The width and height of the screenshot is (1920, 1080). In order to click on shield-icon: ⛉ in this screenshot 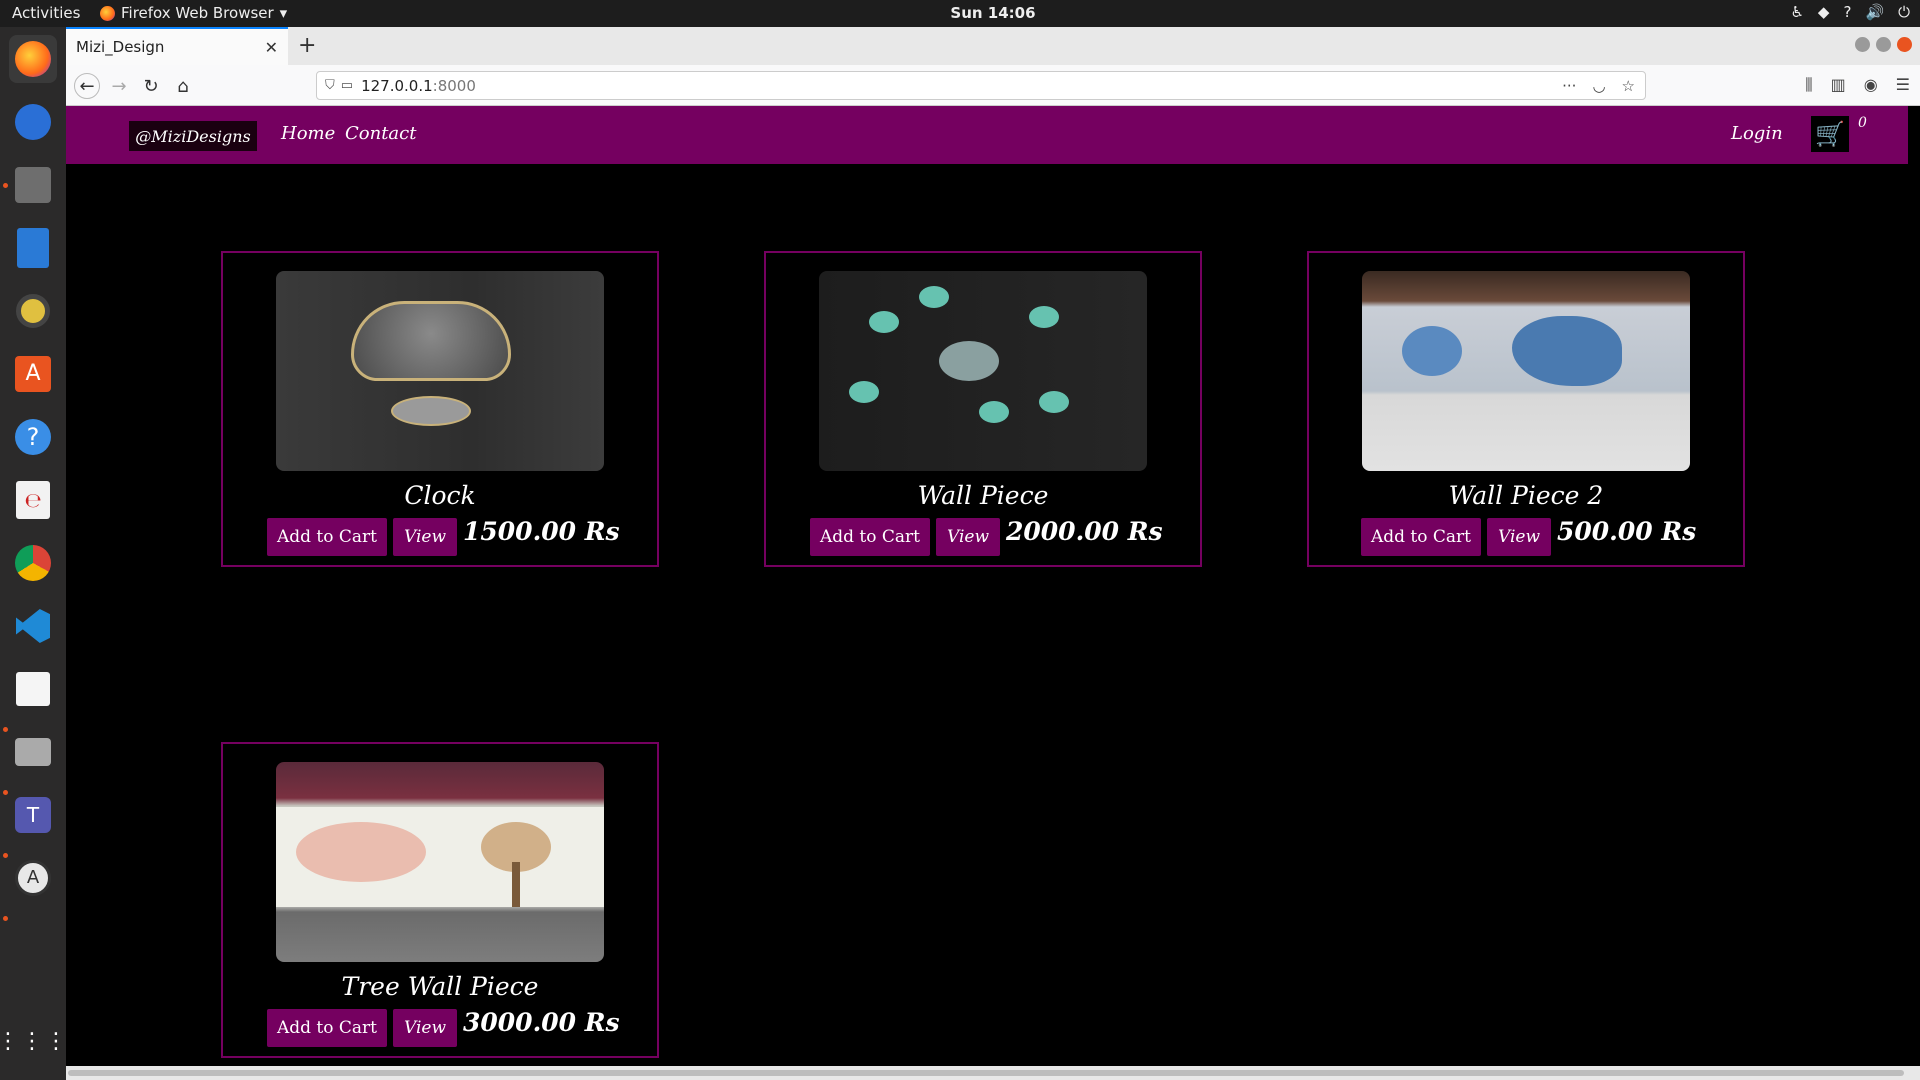, I will do `click(330, 85)`.